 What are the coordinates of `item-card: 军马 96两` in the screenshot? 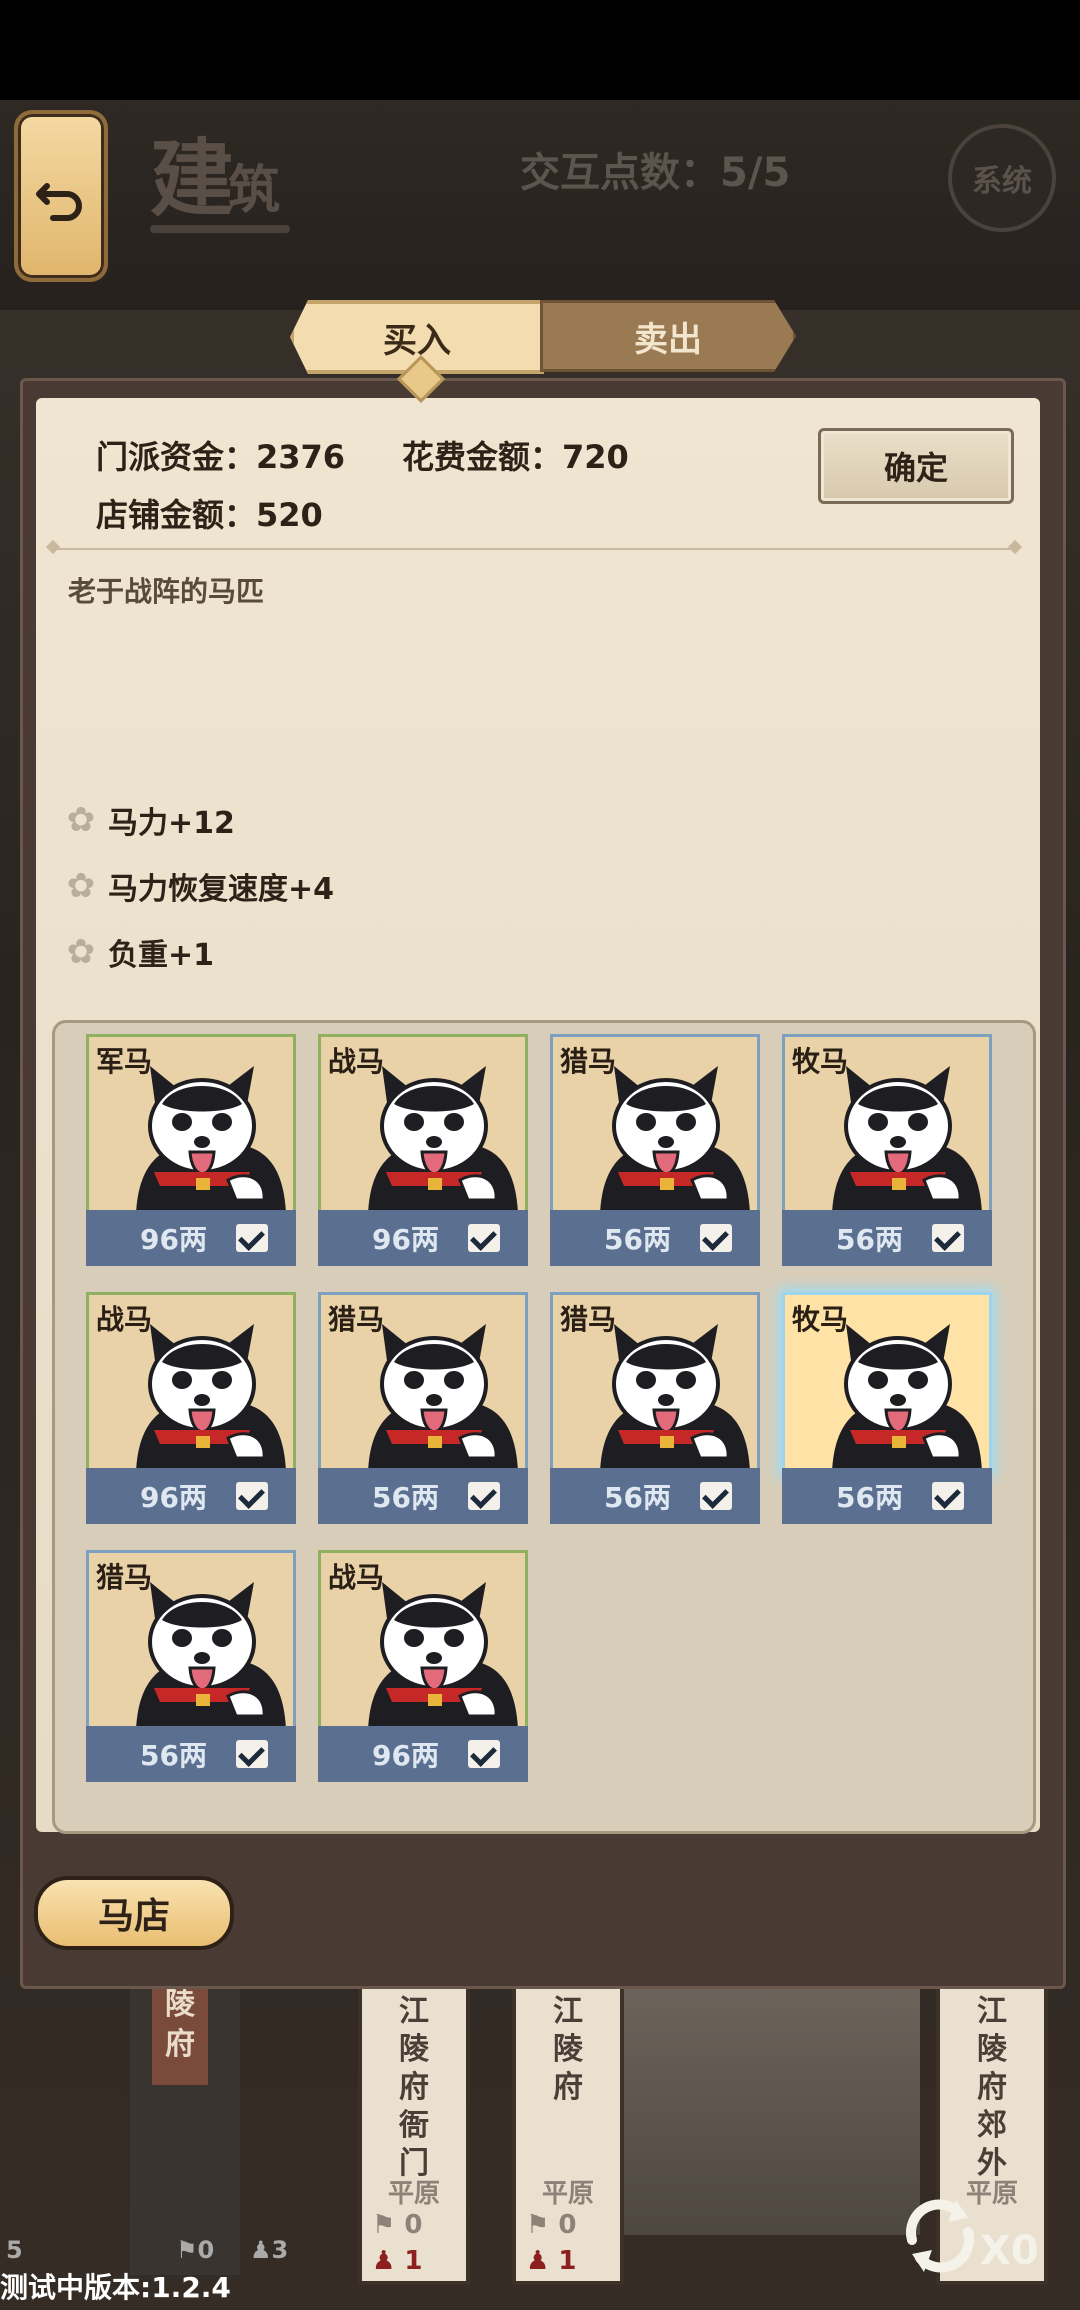 It's located at (191, 1150).